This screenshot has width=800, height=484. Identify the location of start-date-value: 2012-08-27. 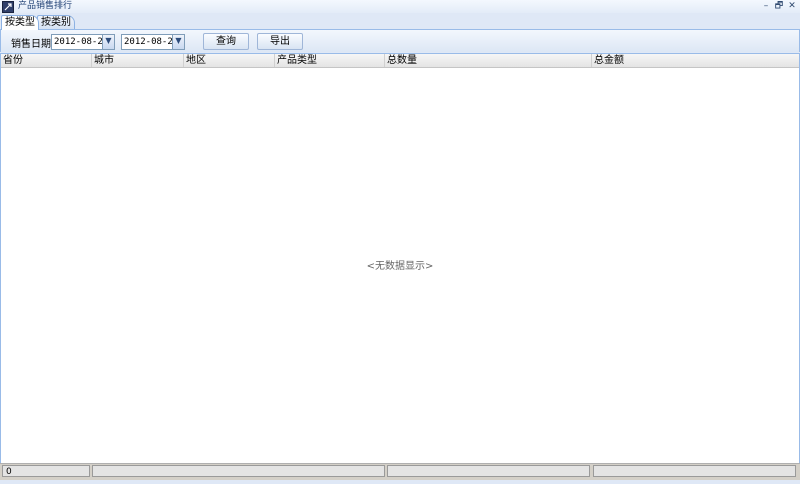
(81, 42).